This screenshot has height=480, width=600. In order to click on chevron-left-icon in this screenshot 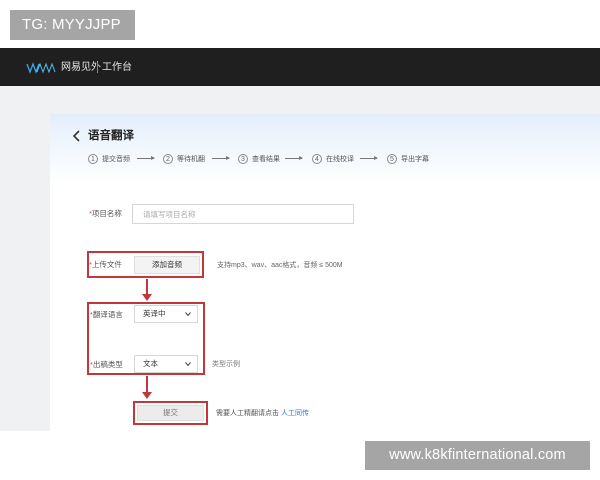, I will do `click(77, 136)`.